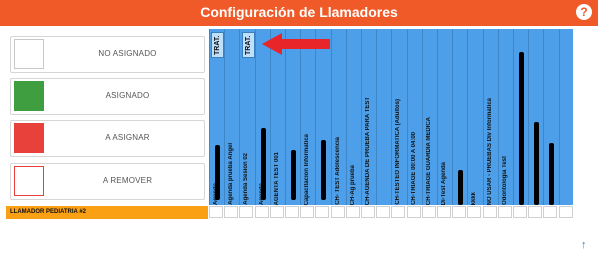 The width and height of the screenshot is (598, 253). I want to click on legend-a-remover: A REMOVER, so click(107, 181).